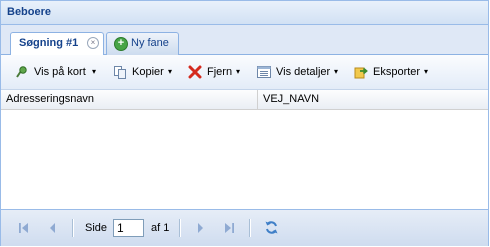  What do you see at coordinates (60, 72) in the screenshot?
I see `show-on-map-label: Vis på kort` at bounding box center [60, 72].